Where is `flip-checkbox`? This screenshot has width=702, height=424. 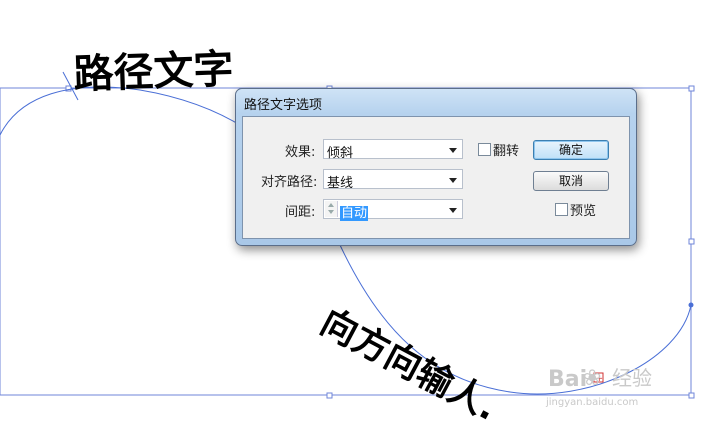
flip-checkbox is located at coordinates (484, 149).